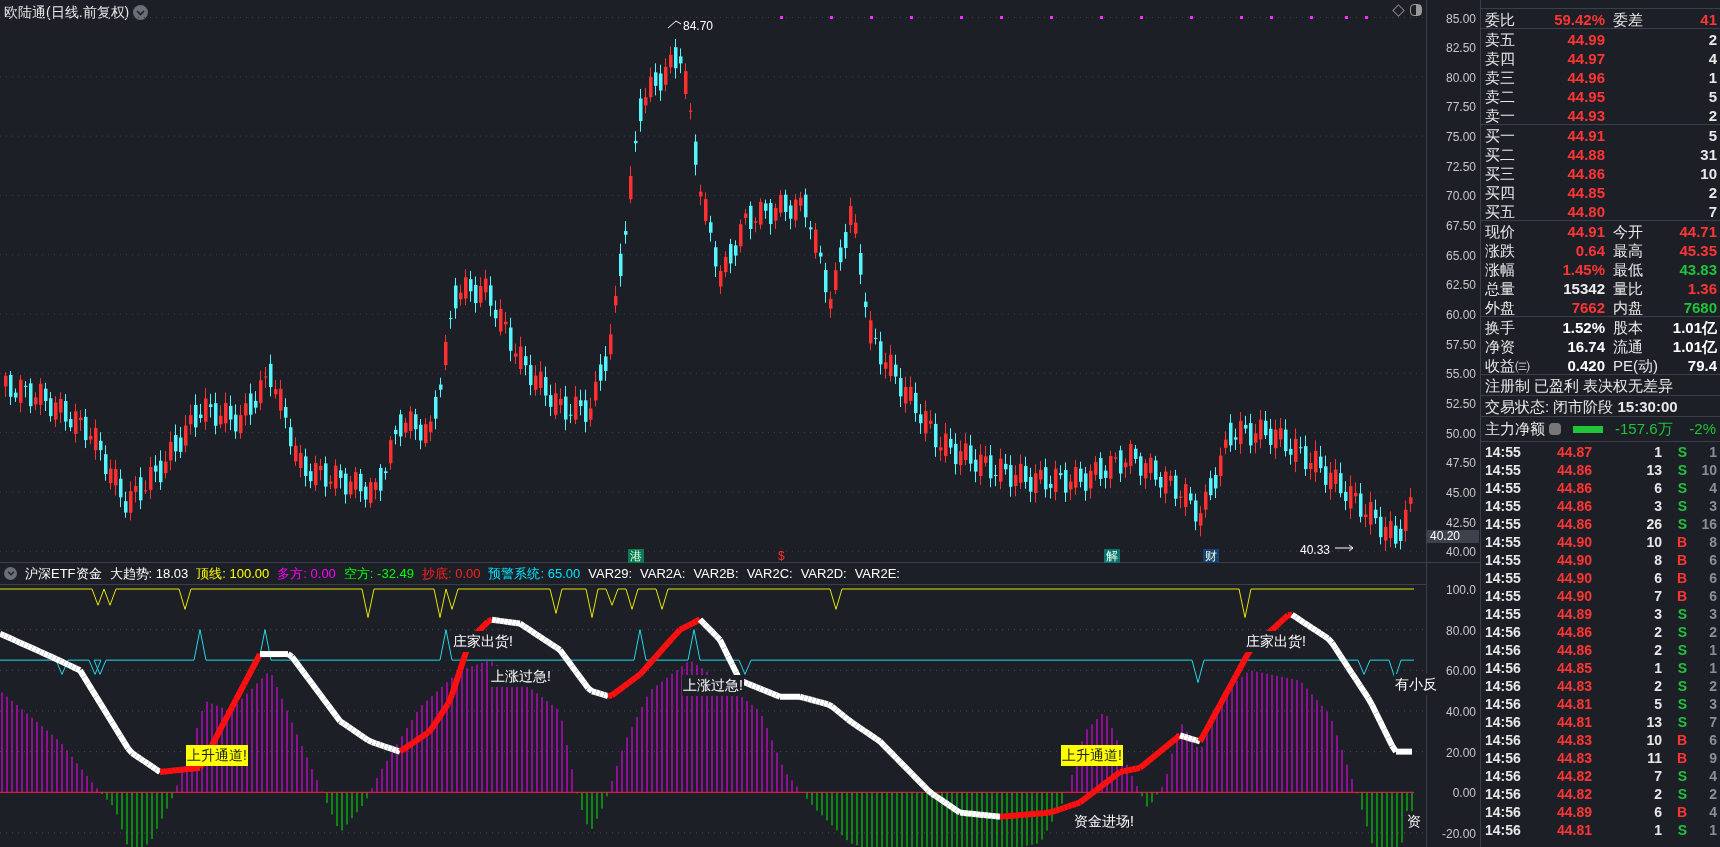 This screenshot has width=1720, height=847. Describe the element at coordinates (1464, 794) in the screenshot. I see `axis-label: 0.00` at that location.